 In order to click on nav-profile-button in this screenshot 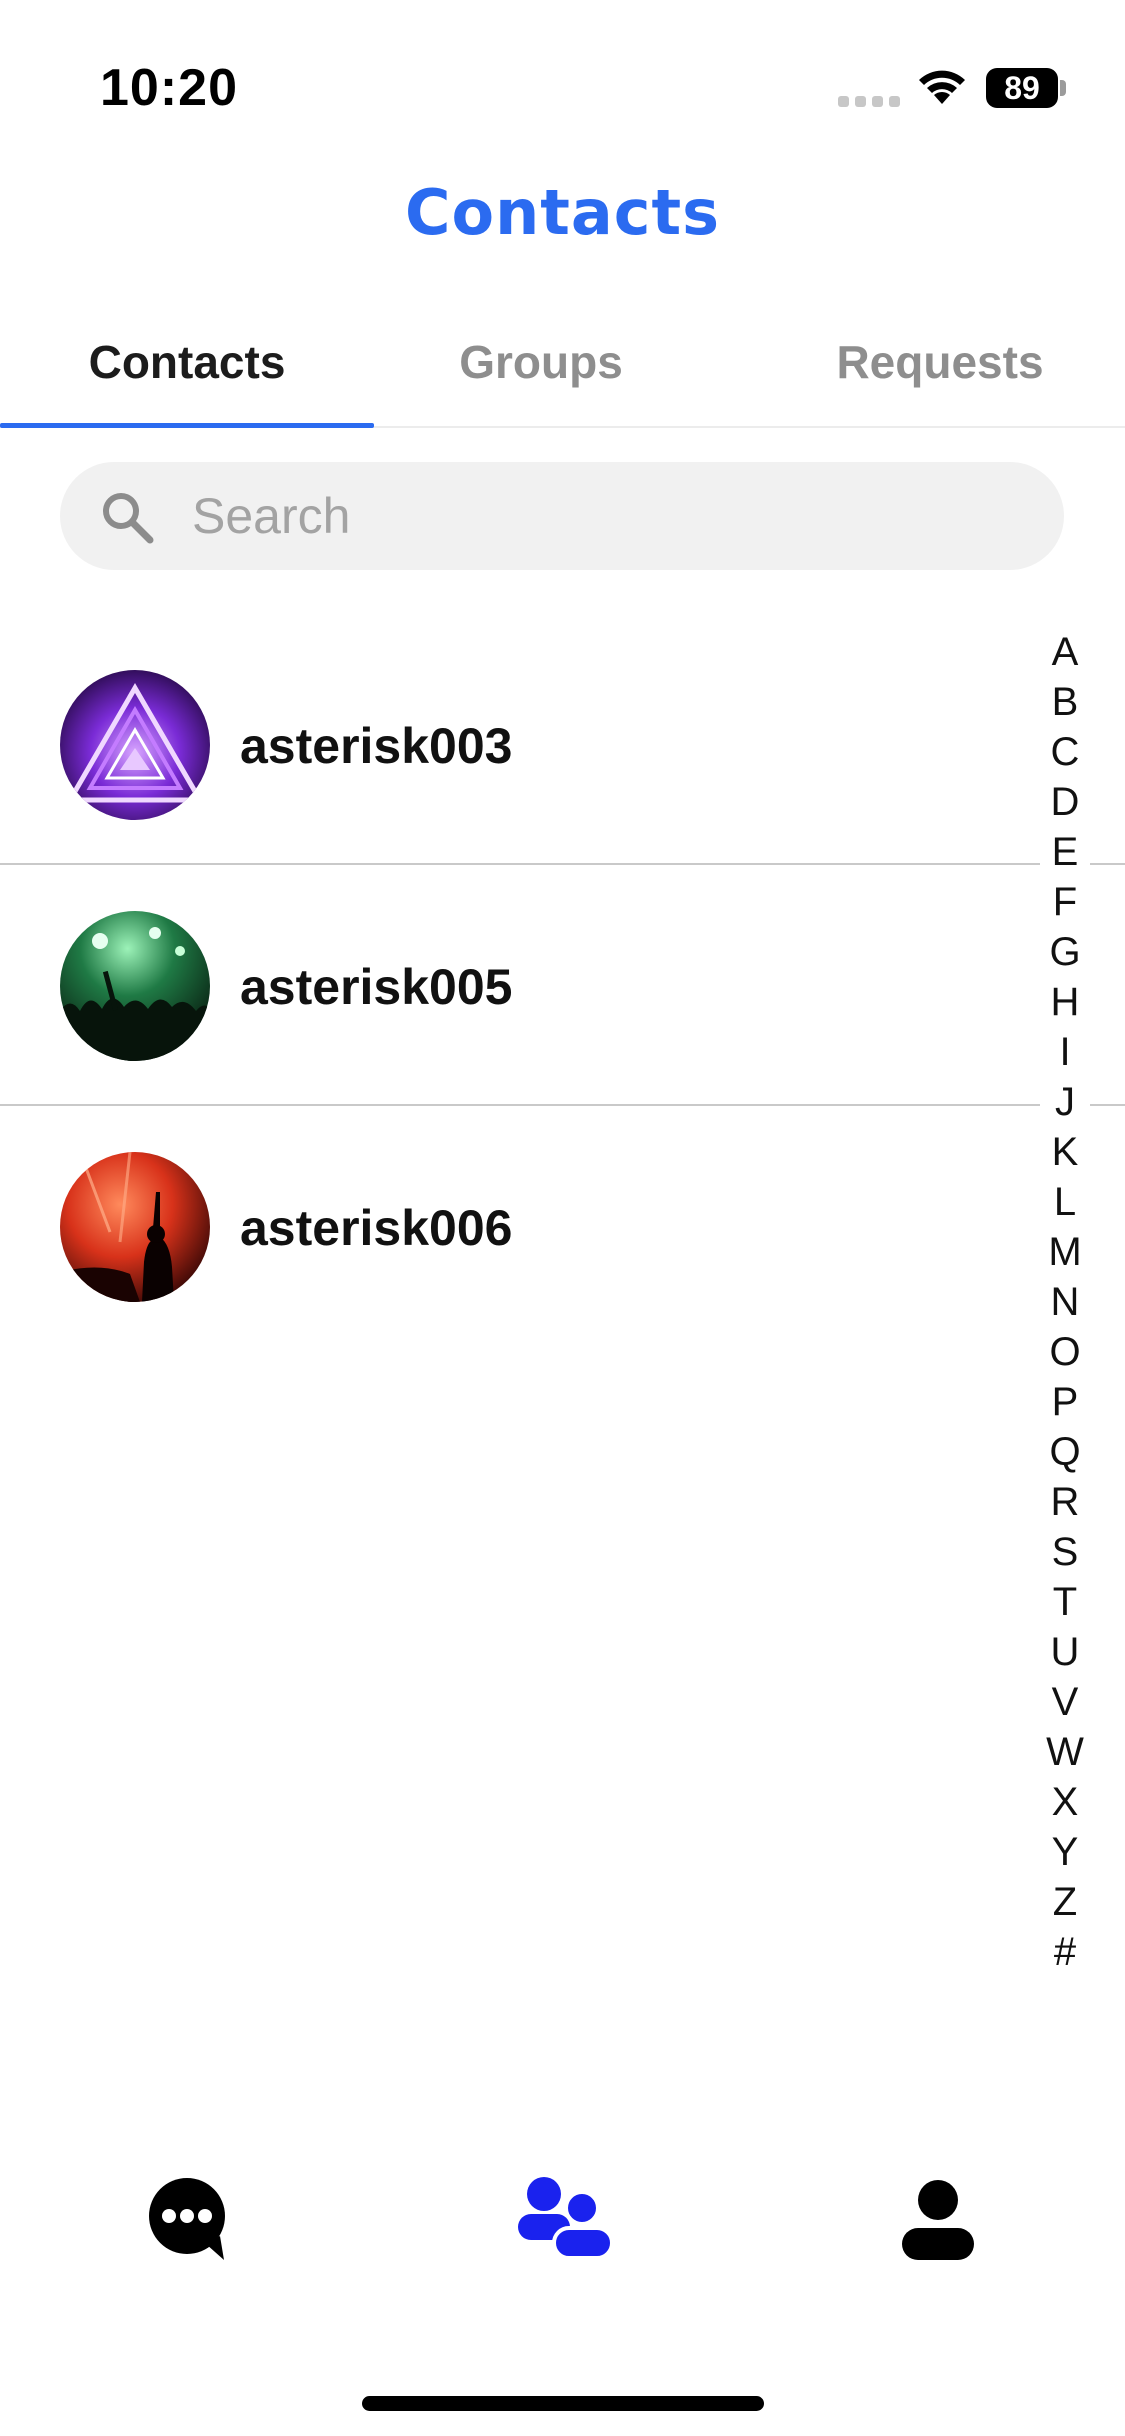, I will do `click(938, 2220)`.